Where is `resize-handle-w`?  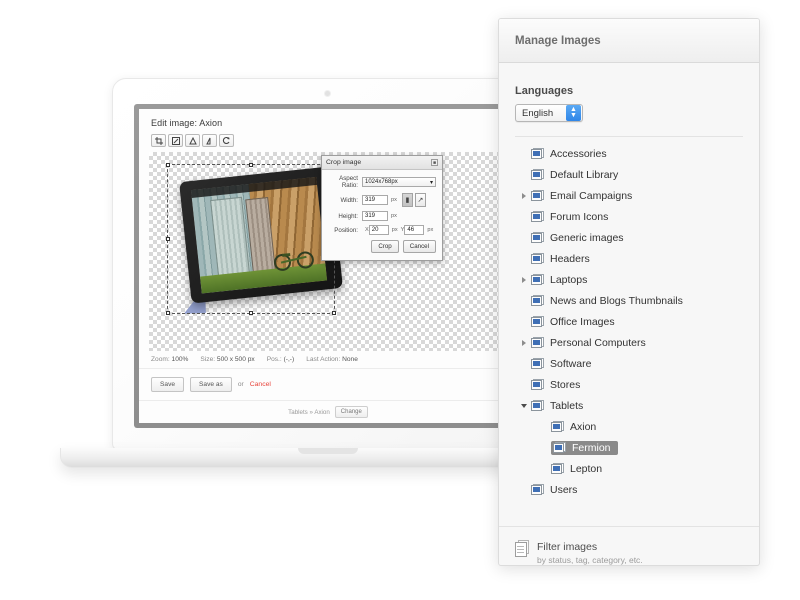
resize-handle-w is located at coordinates (168, 239).